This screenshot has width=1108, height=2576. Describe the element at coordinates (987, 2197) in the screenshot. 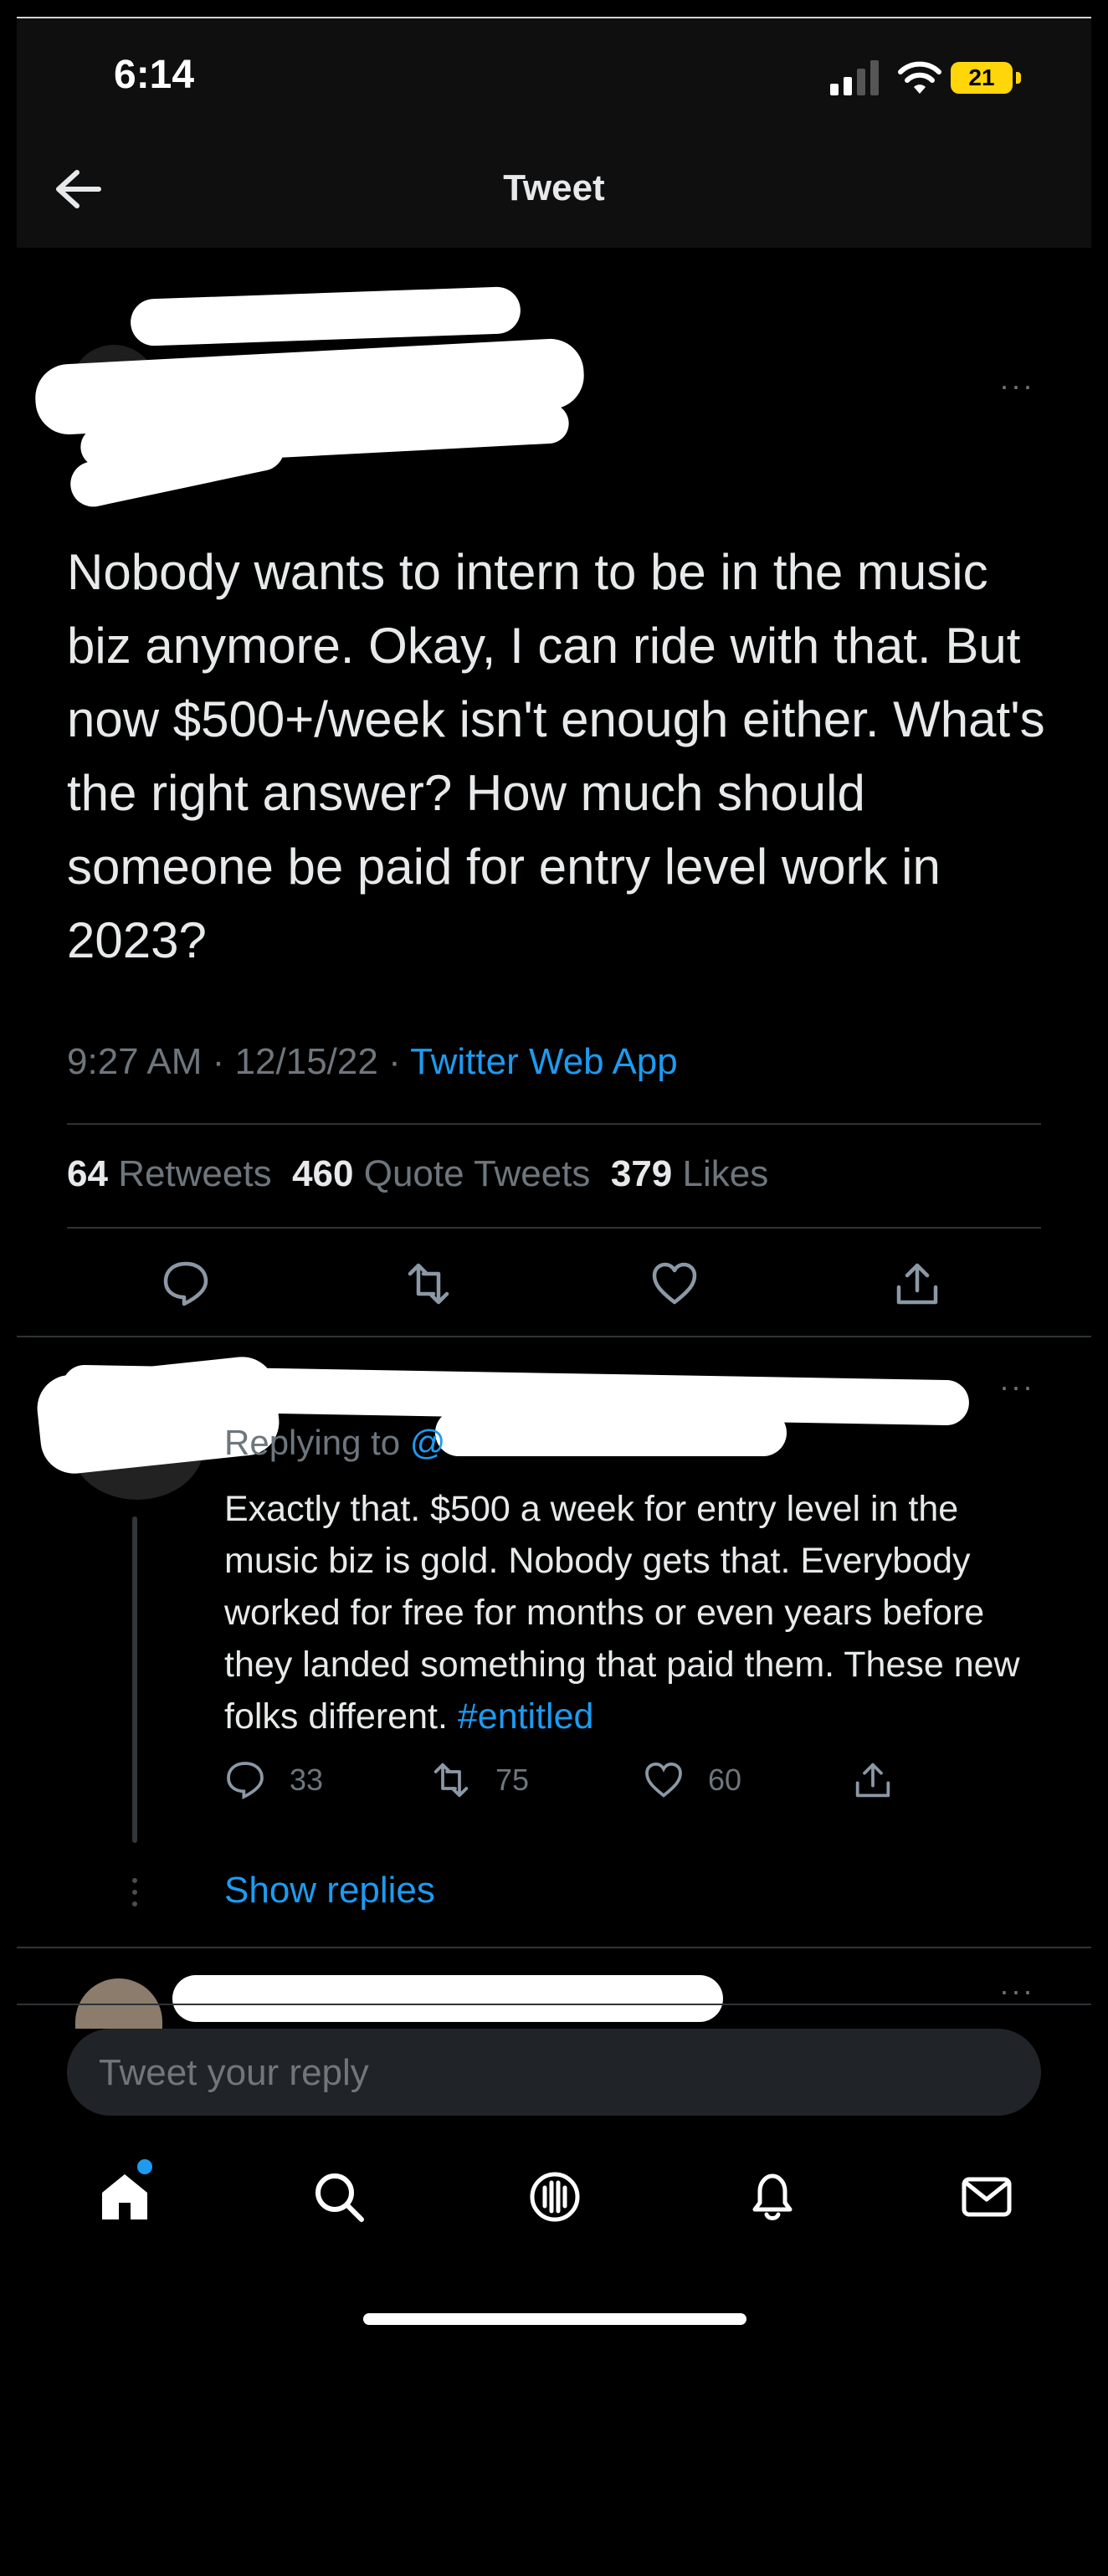

I see `envelope-icon` at that location.